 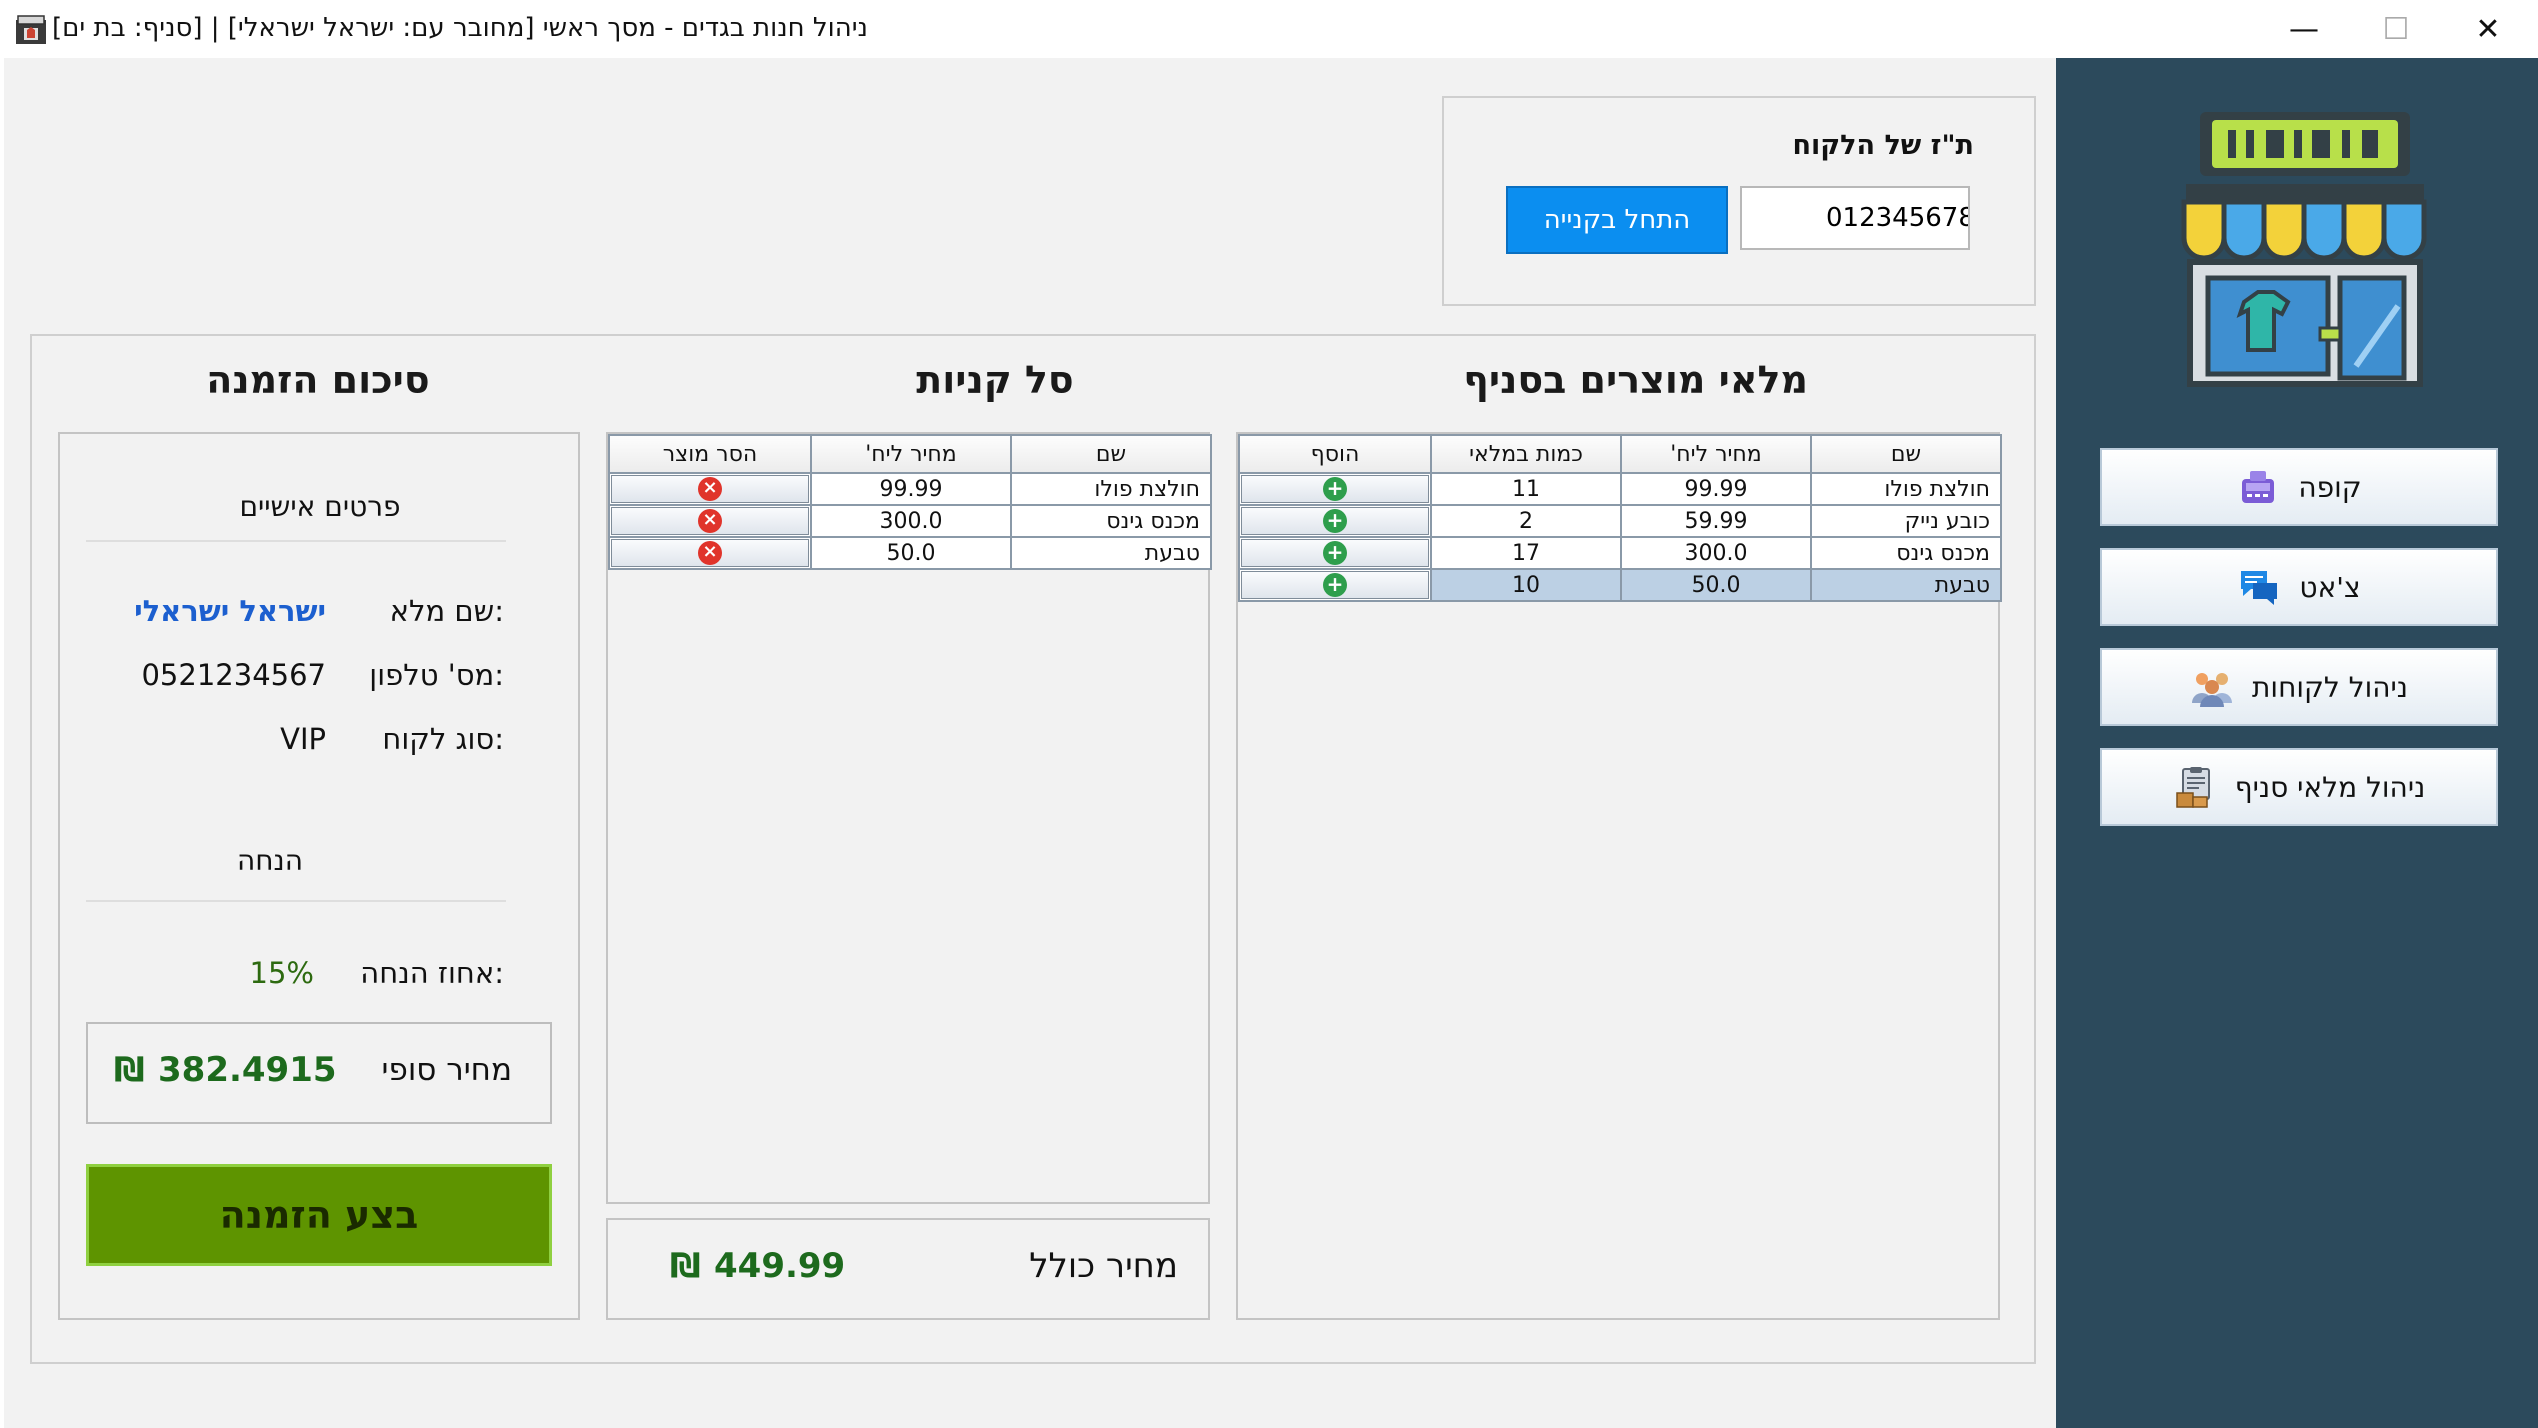 What do you see at coordinates (1883, 145) in the screenshot?
I see `customer-id-label: ת"ז של הלקוח` at bounding box center [1883, 145].